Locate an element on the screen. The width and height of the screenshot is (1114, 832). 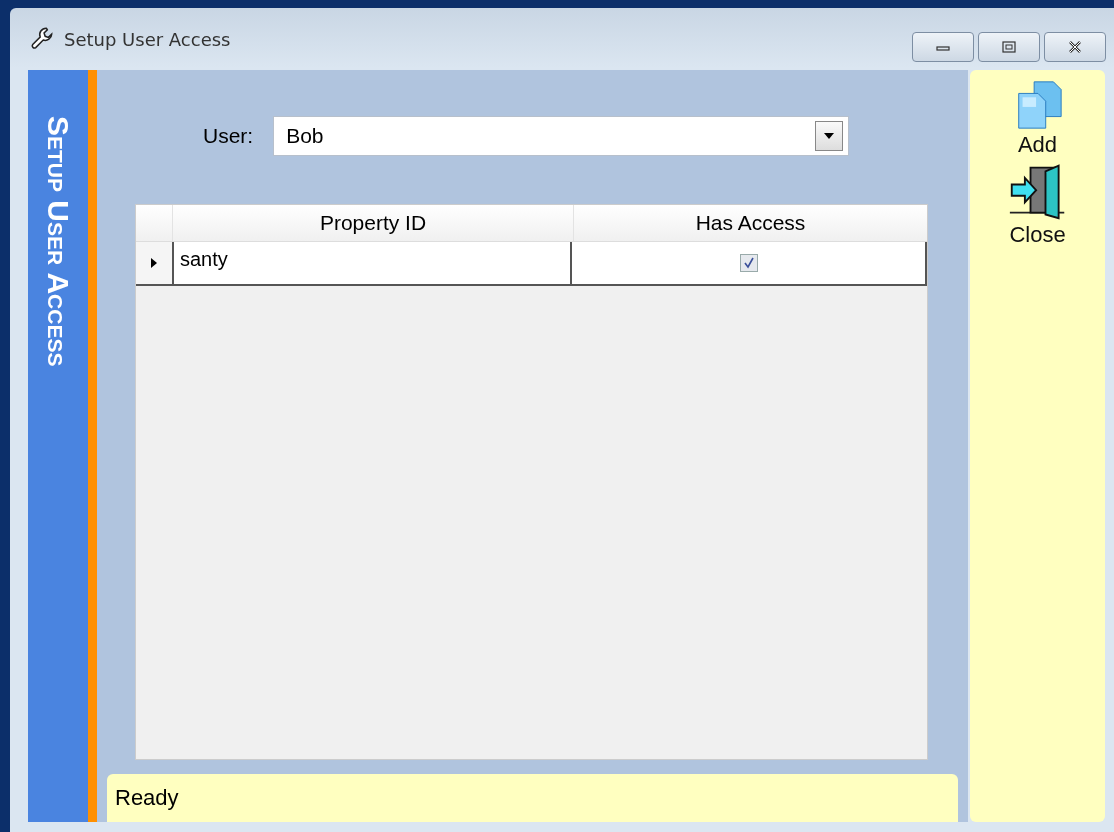
close-icon is located at coordinates (1075, 47).